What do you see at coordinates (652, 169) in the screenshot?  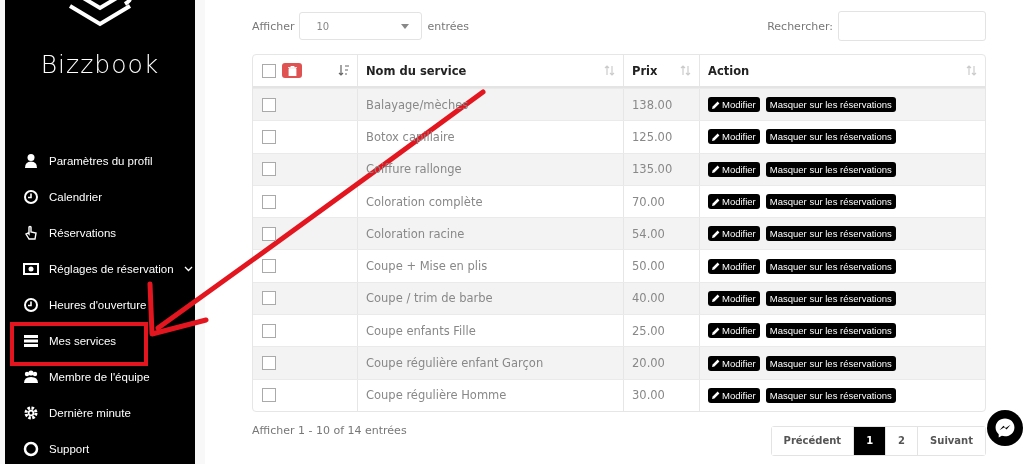 I see `price: 135.00` at bounding box center [652, 169].